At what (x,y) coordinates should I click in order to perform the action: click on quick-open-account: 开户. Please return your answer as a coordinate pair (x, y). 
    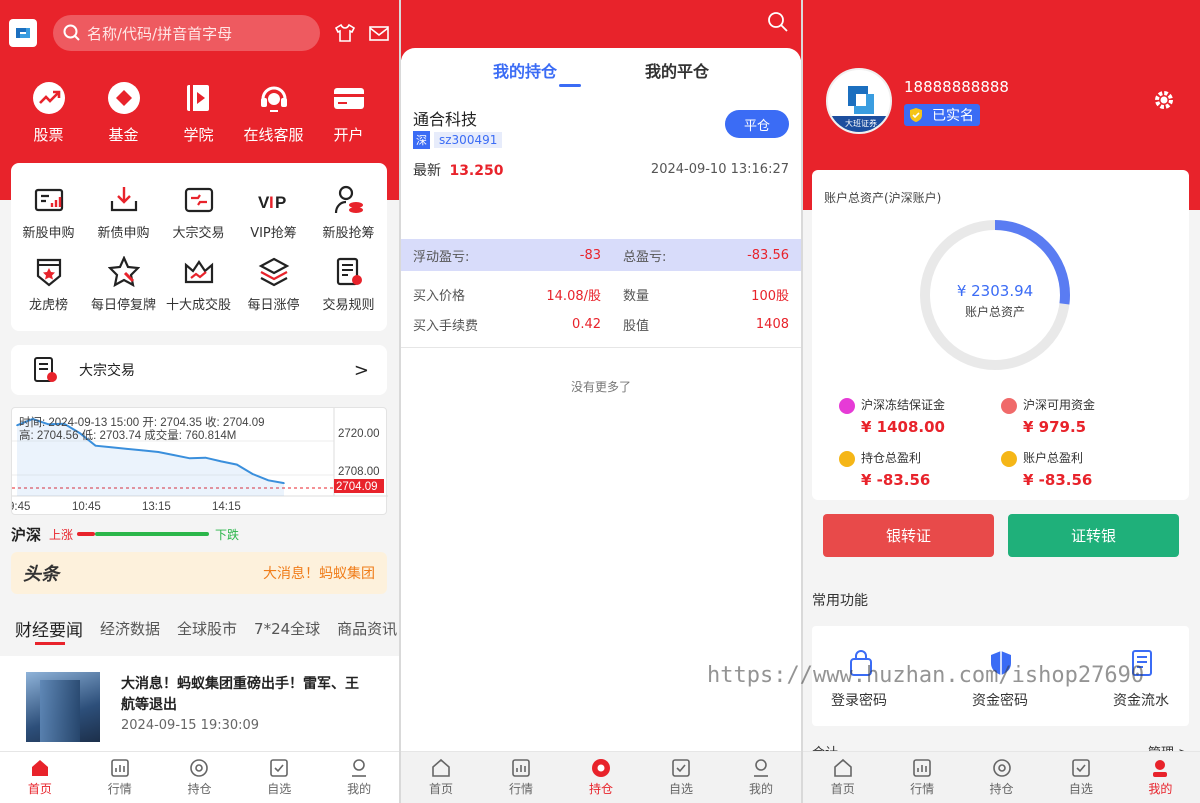
    Looking at the image, I should click on (348, 112).